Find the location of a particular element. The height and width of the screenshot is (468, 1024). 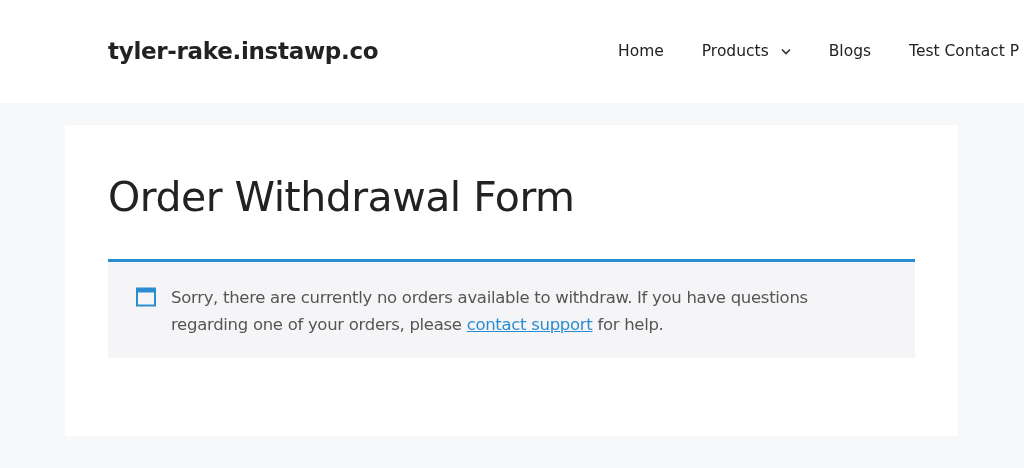

window-icon is located at coordinates (146, 297).